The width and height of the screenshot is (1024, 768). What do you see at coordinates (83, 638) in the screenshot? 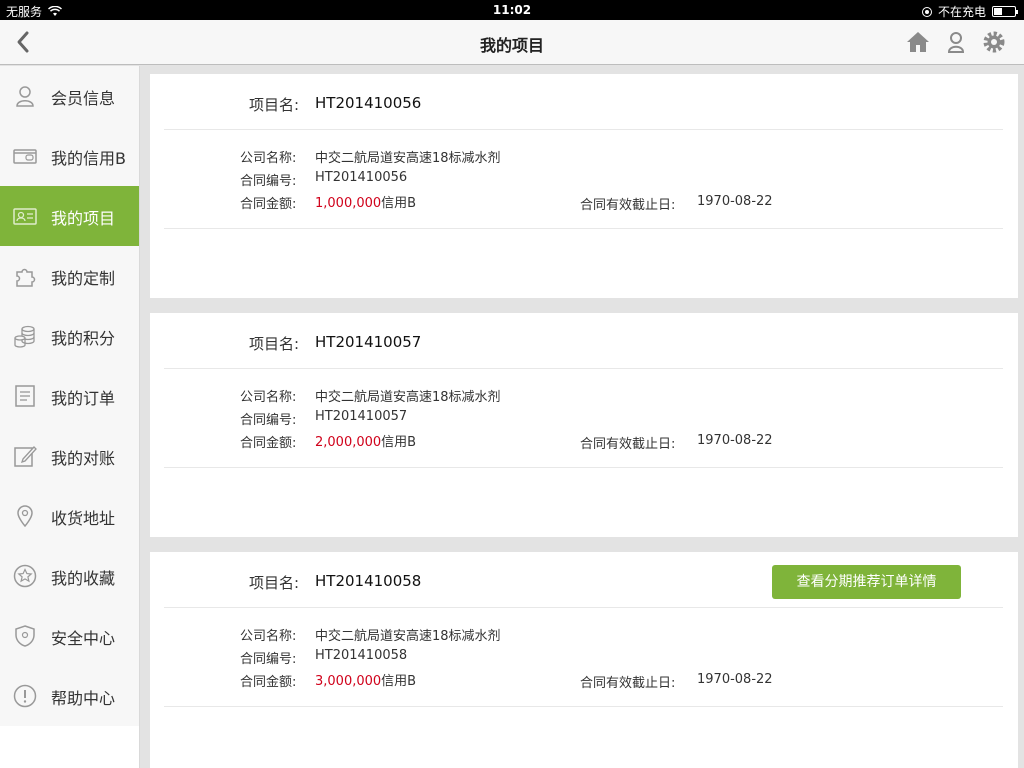
I see `sidebar-item-label: 安全中心` at bounding box center [83, 638].